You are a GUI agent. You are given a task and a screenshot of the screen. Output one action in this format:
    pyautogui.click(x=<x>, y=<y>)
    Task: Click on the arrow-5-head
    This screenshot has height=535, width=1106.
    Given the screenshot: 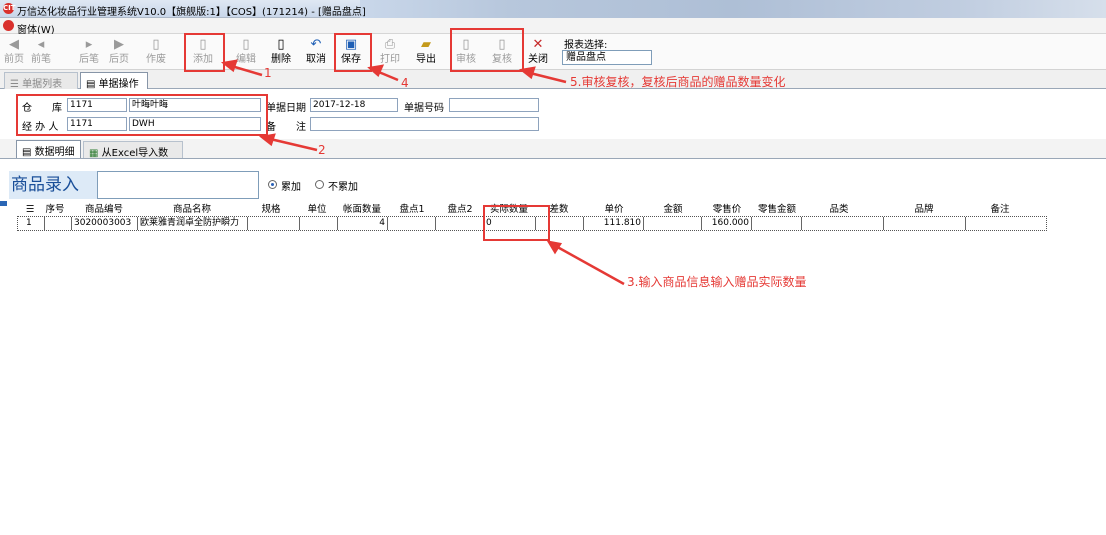 What is the action you would take?
    pyautogui.click(x=527, y=73)
    